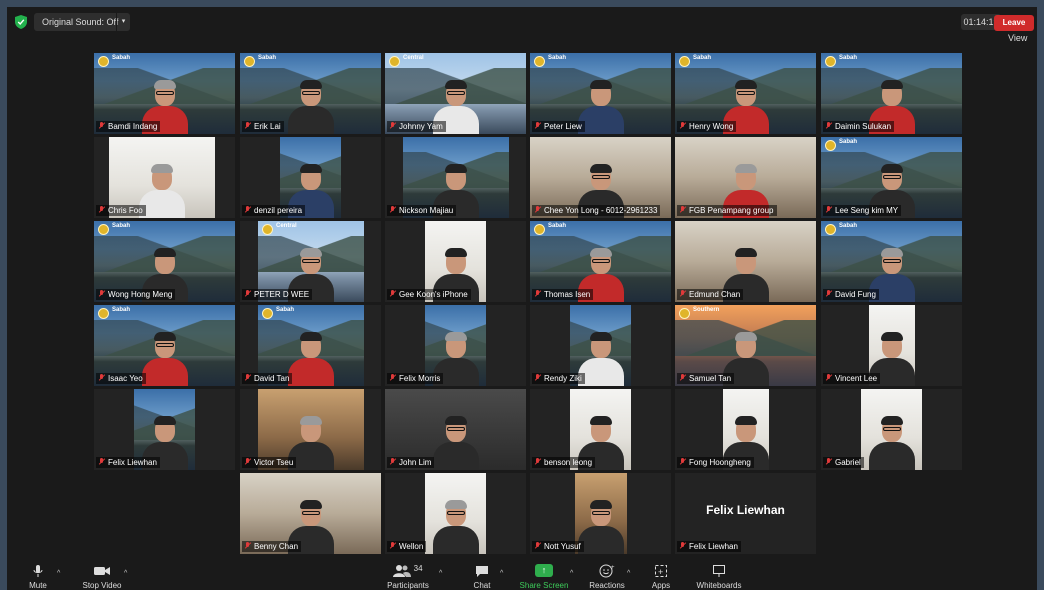 This screenshot has width=1044, height=590. Describe the element at coordinates (133, 126) in the screenshot. I see `participant-name: Bamdi Indang` at that location.